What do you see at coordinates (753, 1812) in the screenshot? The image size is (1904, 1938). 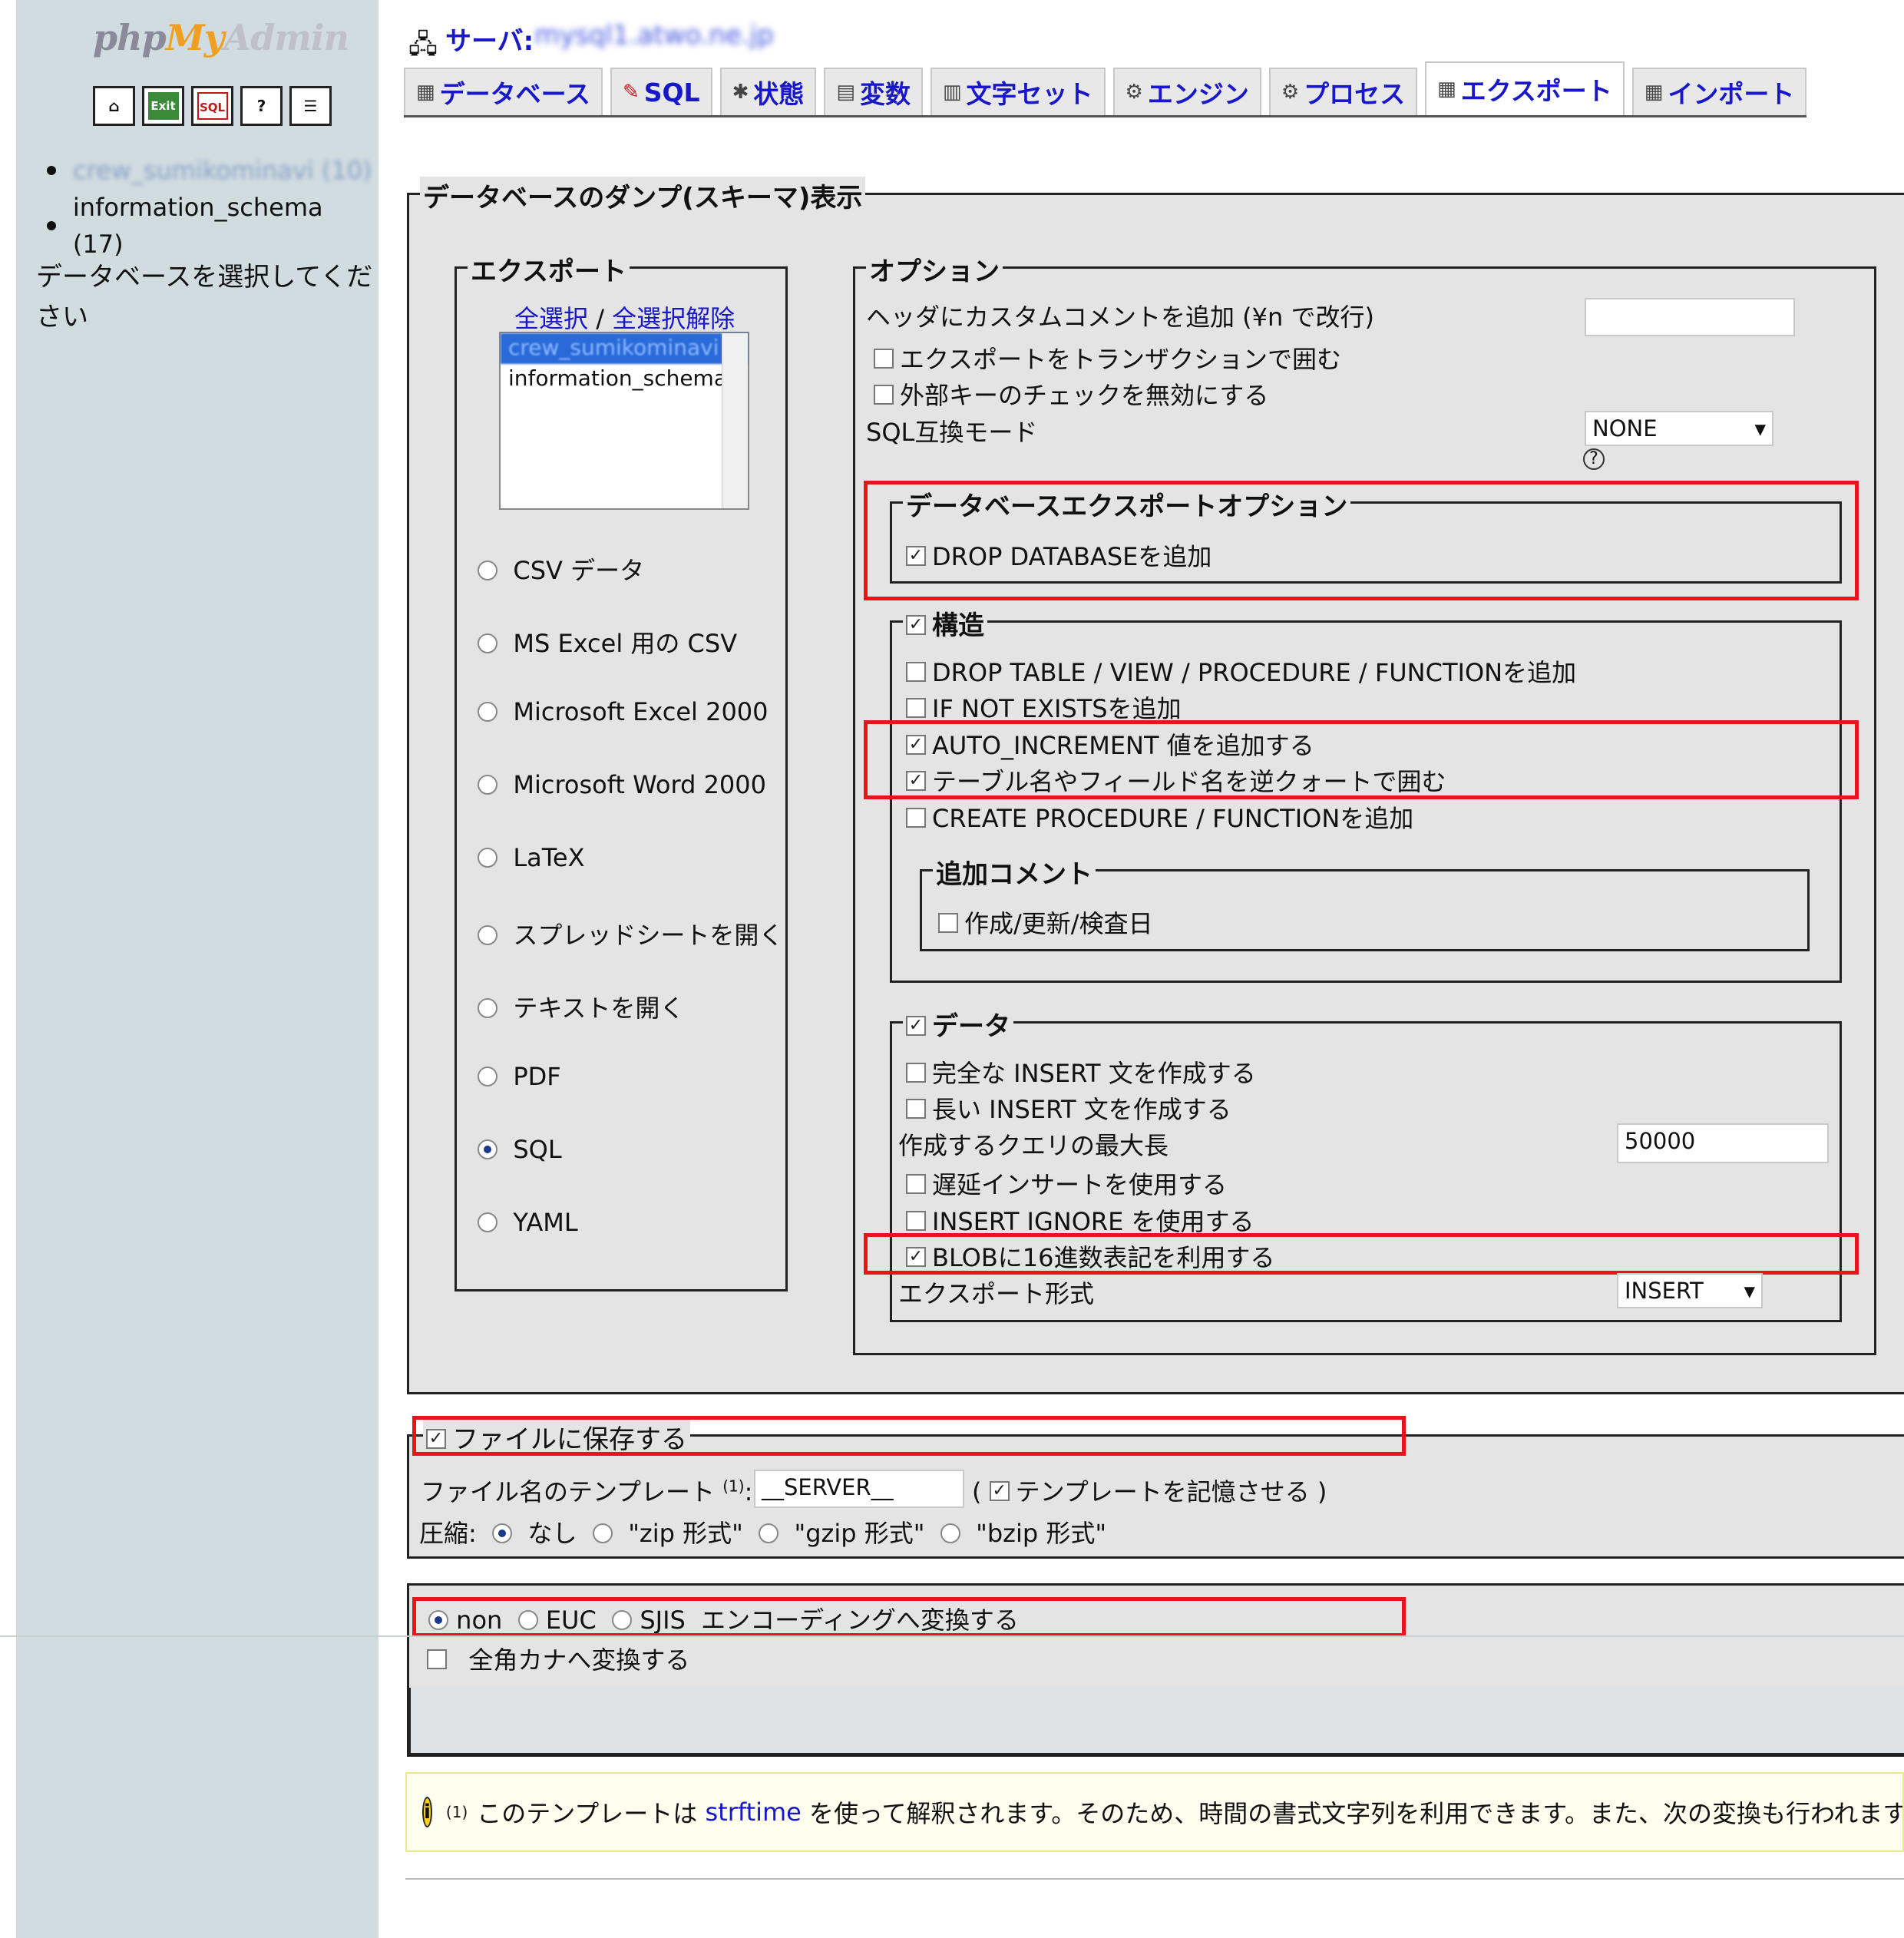 I see `strftime-link: strftime` at bounding box center [753, 1812].